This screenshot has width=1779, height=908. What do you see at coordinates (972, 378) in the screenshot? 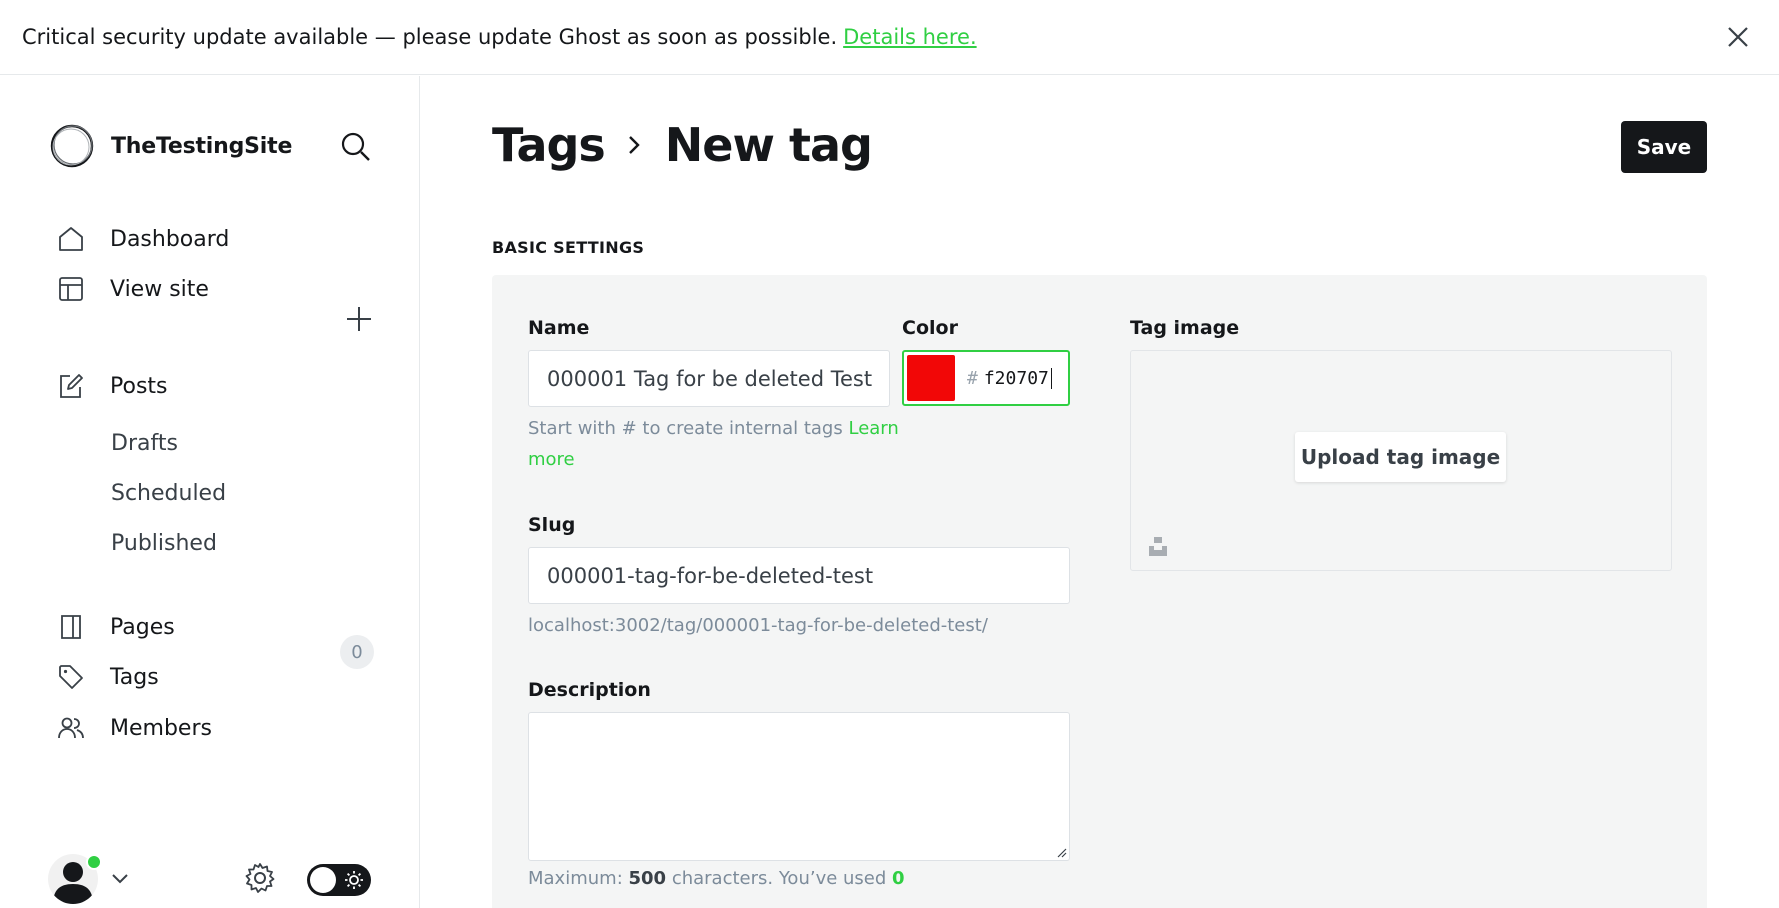
I see `color-hash: #` at bounding box center [972, 378].